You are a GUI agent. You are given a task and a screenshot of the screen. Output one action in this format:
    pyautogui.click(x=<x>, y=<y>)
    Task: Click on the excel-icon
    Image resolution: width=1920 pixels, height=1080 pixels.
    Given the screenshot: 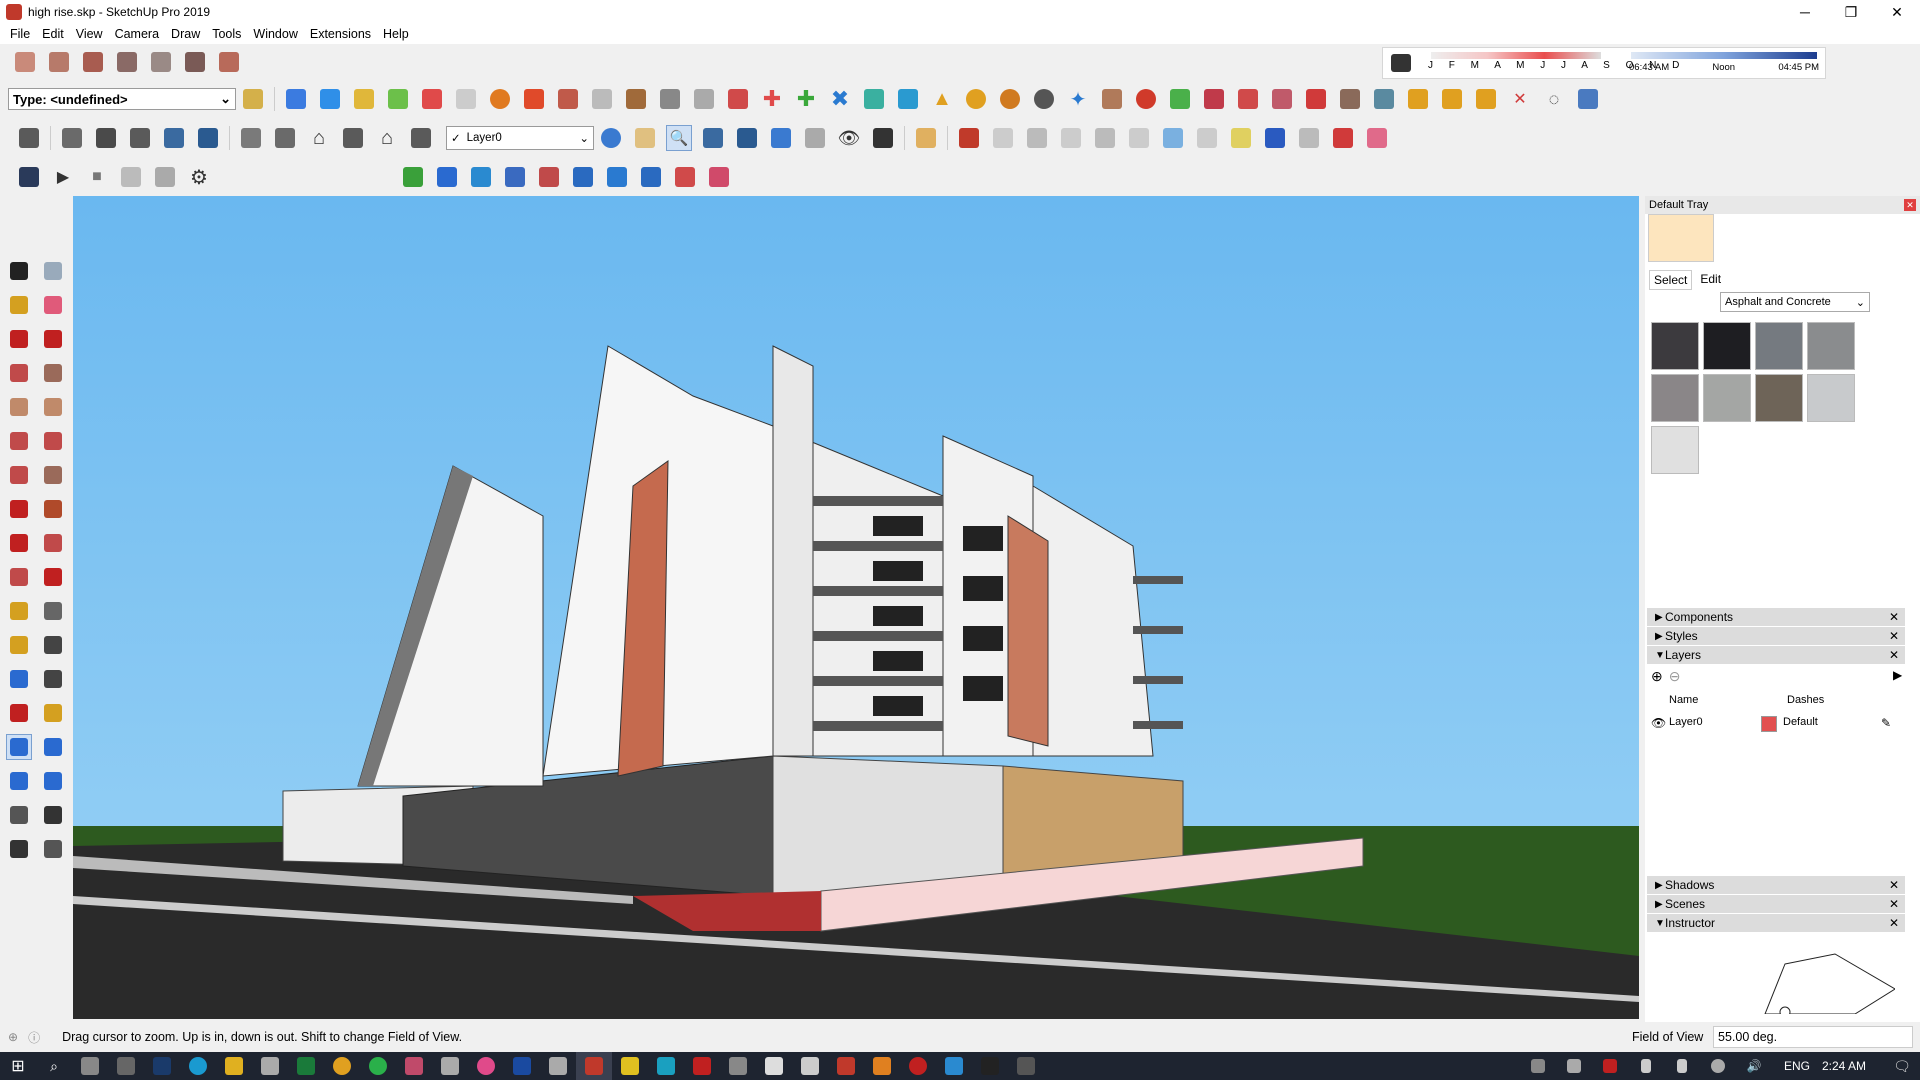 What is the action you would take?
    pyautogui.click(x=306, y=1066)
    